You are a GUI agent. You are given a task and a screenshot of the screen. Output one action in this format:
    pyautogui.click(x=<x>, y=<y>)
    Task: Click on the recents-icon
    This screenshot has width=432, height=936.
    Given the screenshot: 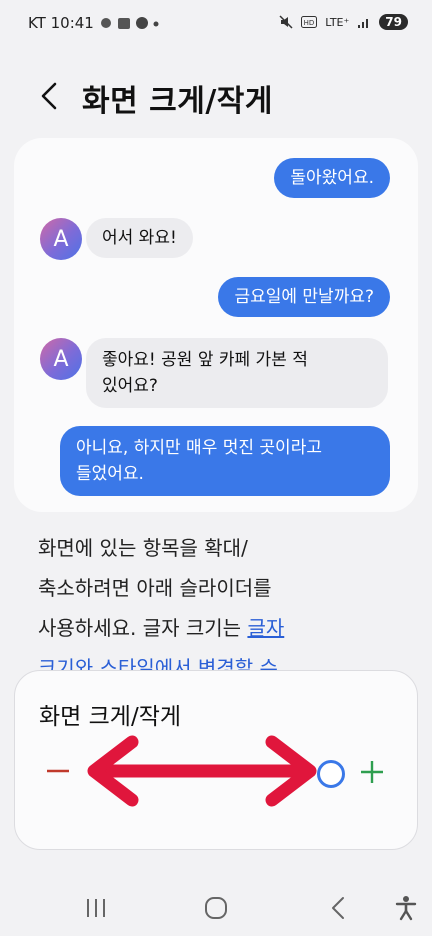 What is the action you would take?
    pyautogui.click(x=96, y=908)
    